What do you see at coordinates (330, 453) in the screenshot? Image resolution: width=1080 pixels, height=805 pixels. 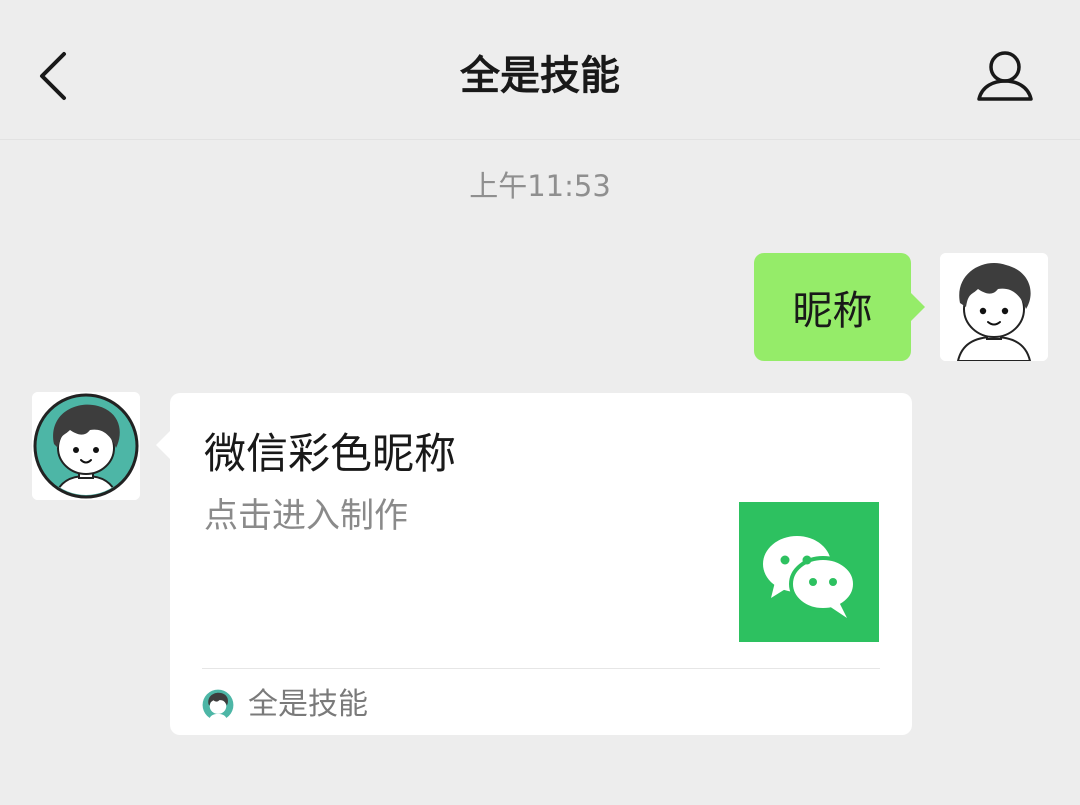 I see `card-title: 微信彩色昵称` at bounding box center [330, 453].